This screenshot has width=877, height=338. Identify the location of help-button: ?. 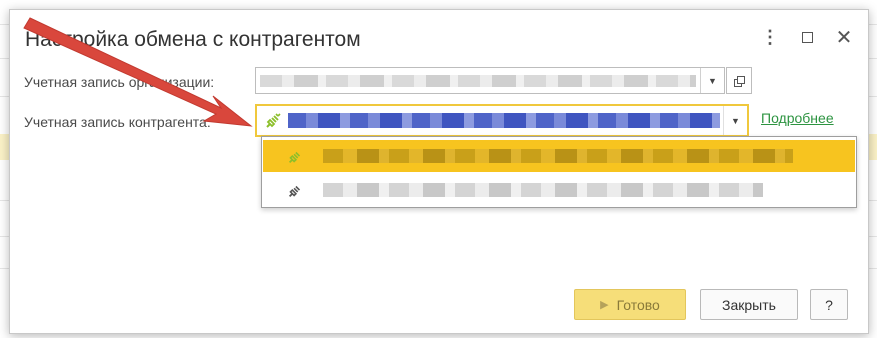
(829, 304).